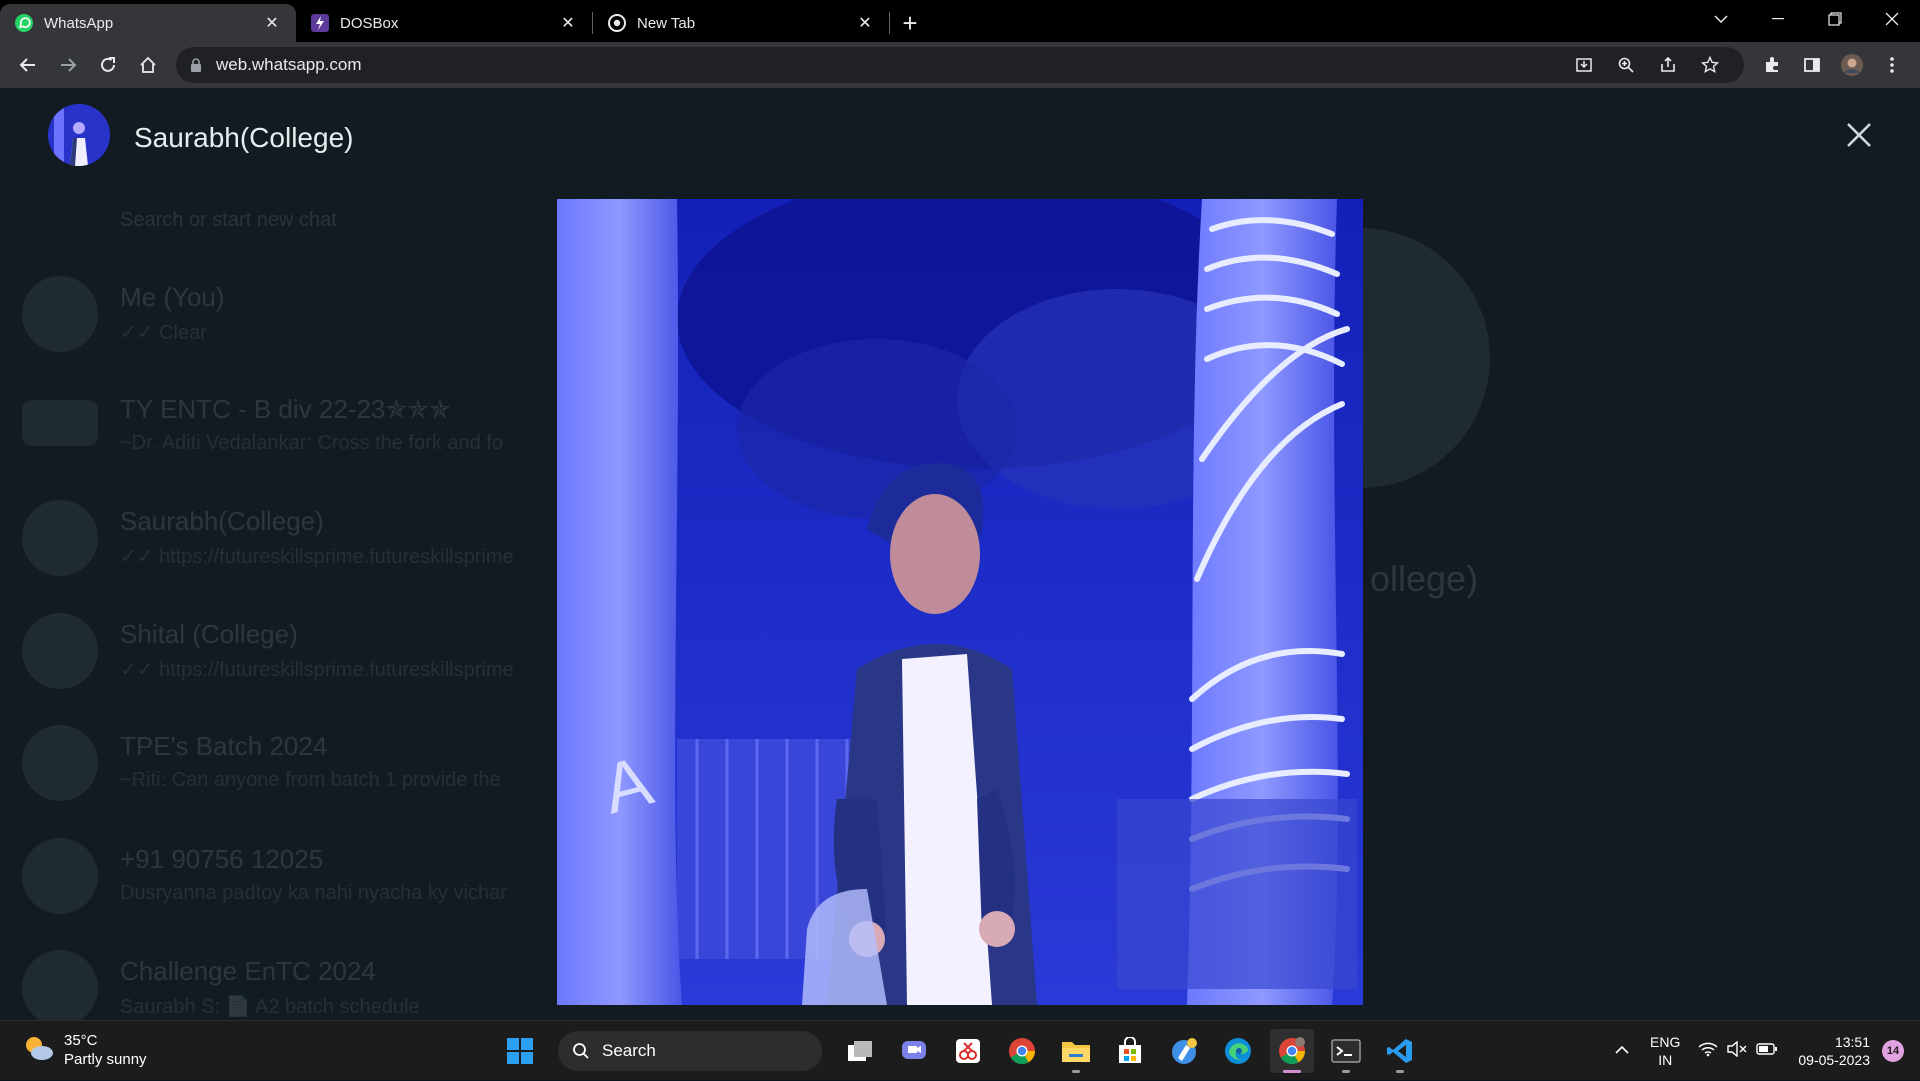 The width and height of the screenshot is (1920, 1081). What do you see at coordinates (1852, 65) in the screenshot?
I see `profile-avatar` at bounding box center [1852, 65].